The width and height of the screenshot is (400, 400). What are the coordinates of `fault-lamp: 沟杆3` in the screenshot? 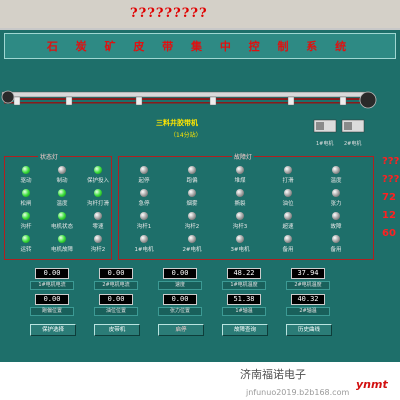 It's located at (240, 224).